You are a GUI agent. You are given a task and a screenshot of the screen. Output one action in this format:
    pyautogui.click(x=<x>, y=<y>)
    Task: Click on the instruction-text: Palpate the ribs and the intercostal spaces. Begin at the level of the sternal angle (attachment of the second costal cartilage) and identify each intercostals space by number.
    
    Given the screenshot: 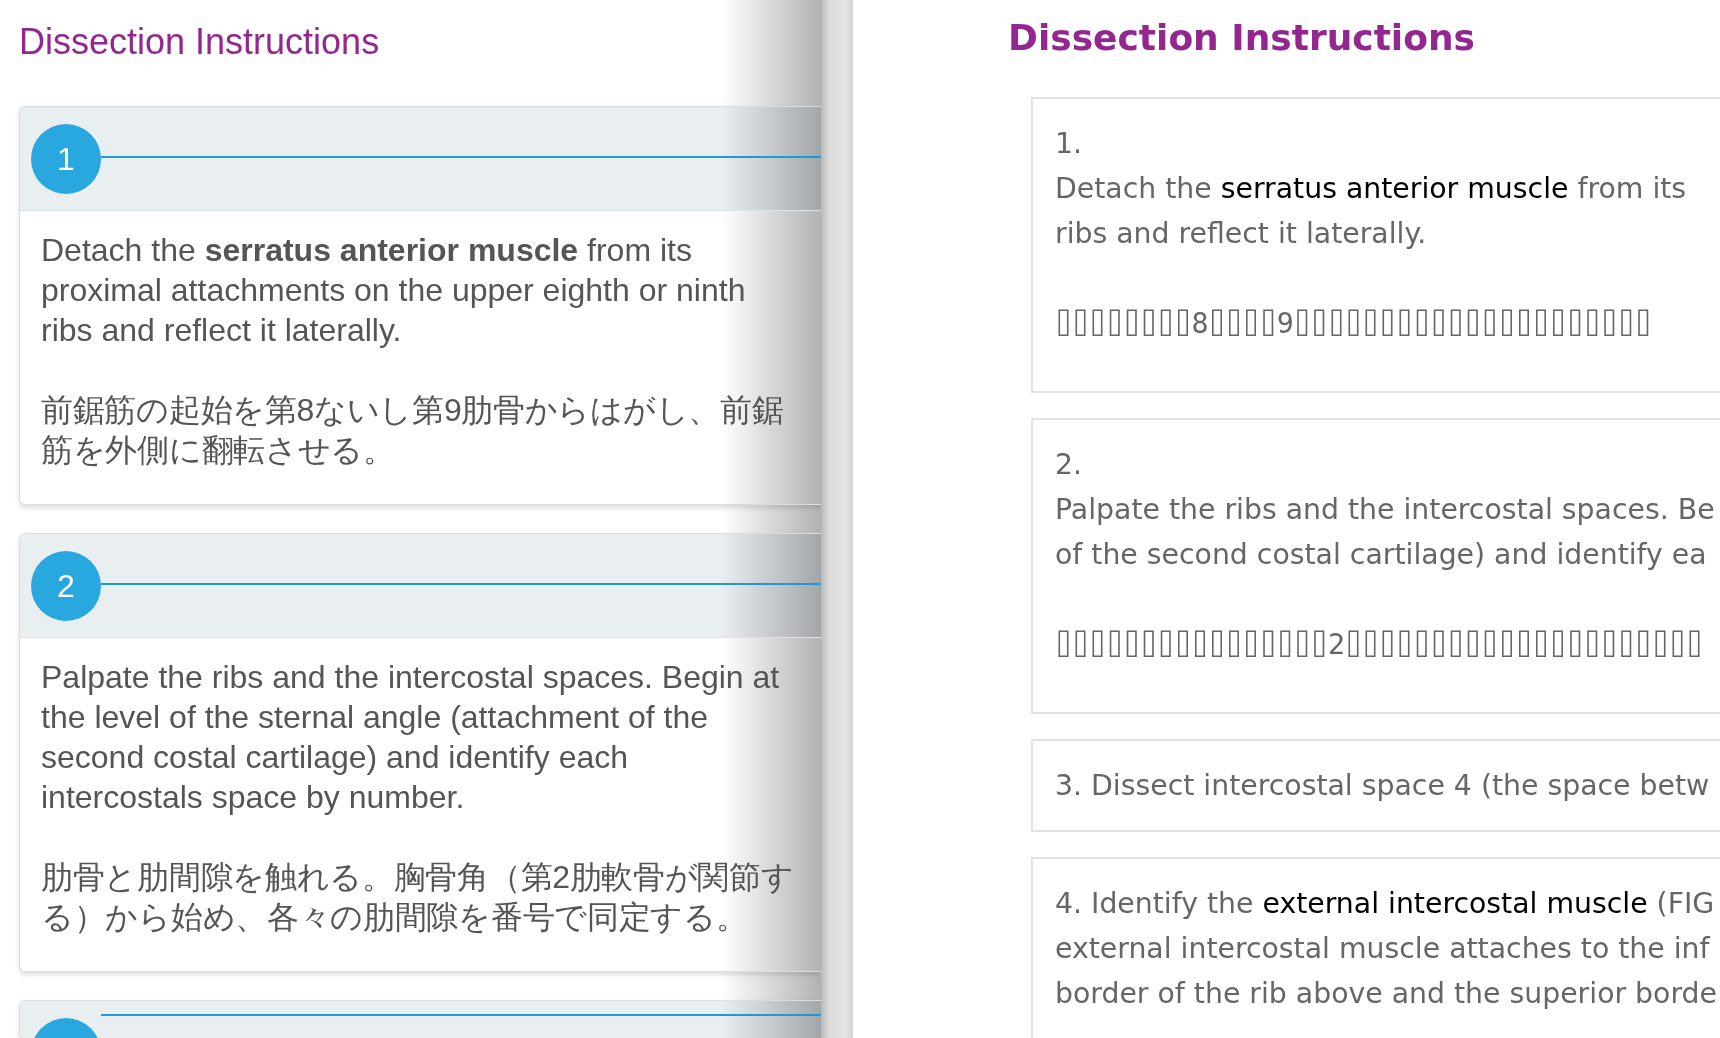 What is the action you would take?
    pyautogui.click(x=411, y=737)
    